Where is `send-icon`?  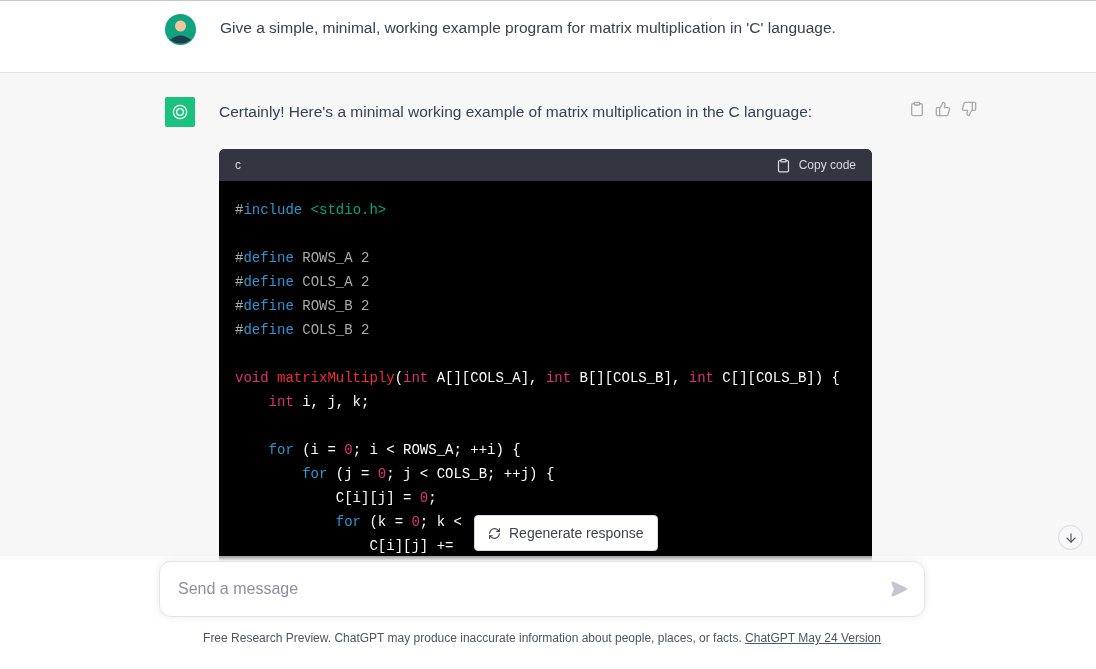 send-icon is located at coordinates (899, 589).